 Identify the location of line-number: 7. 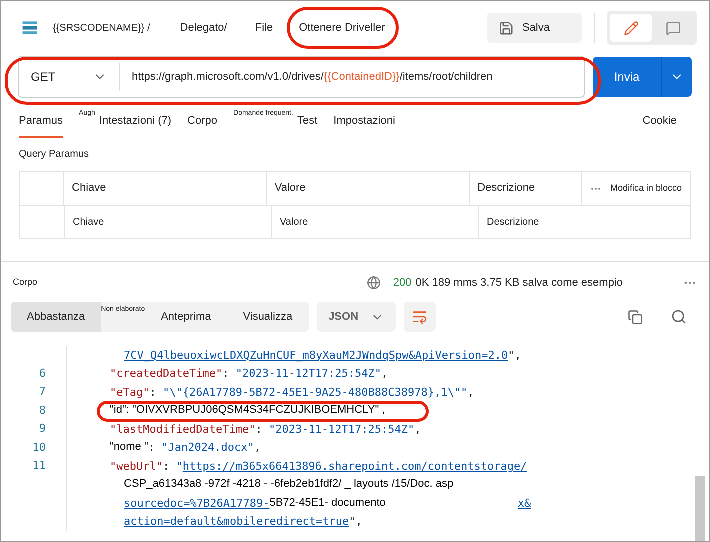
(42, 392).